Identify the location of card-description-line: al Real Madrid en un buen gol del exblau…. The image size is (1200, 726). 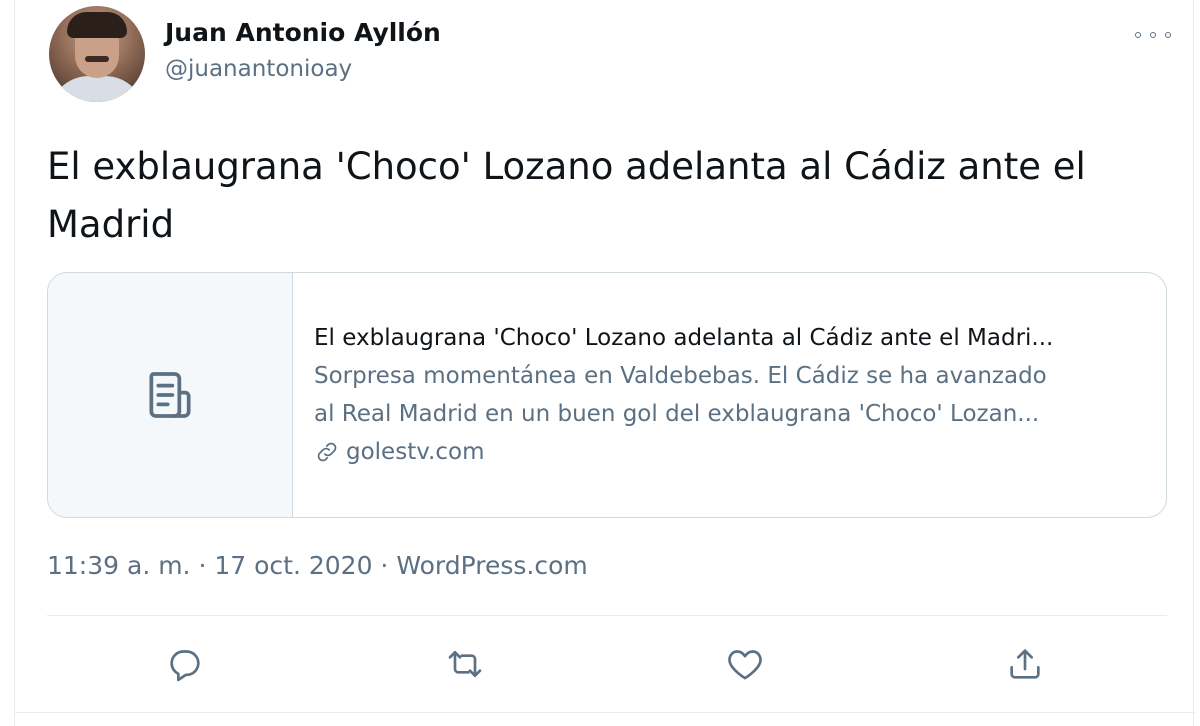
(677, 414).